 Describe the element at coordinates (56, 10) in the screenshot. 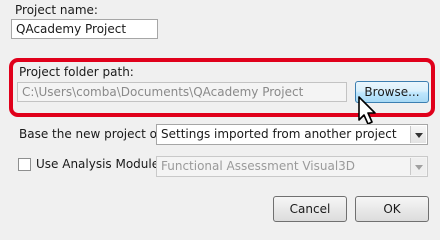

I see `project-name-label: Project name:` at that location.